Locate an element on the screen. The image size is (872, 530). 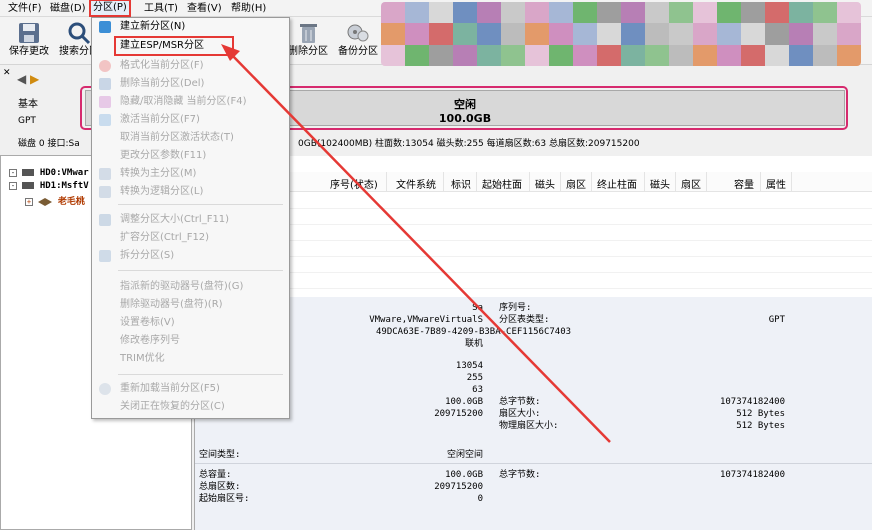
total-sectors-label: 总扇区数: is located at coordinates (220, 487).